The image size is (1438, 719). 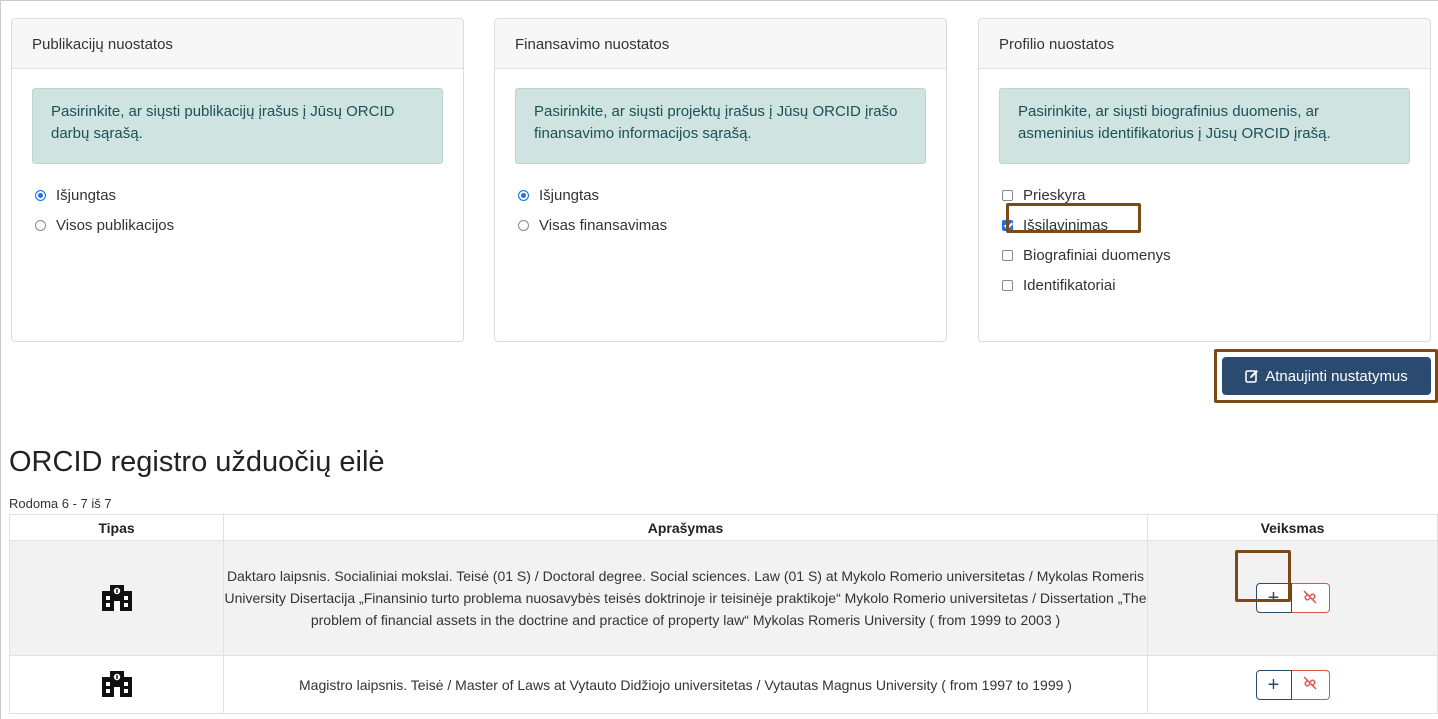 I want to click on profile-option-biography: Biografiniai duomenys, so click(x=1206, y=255).